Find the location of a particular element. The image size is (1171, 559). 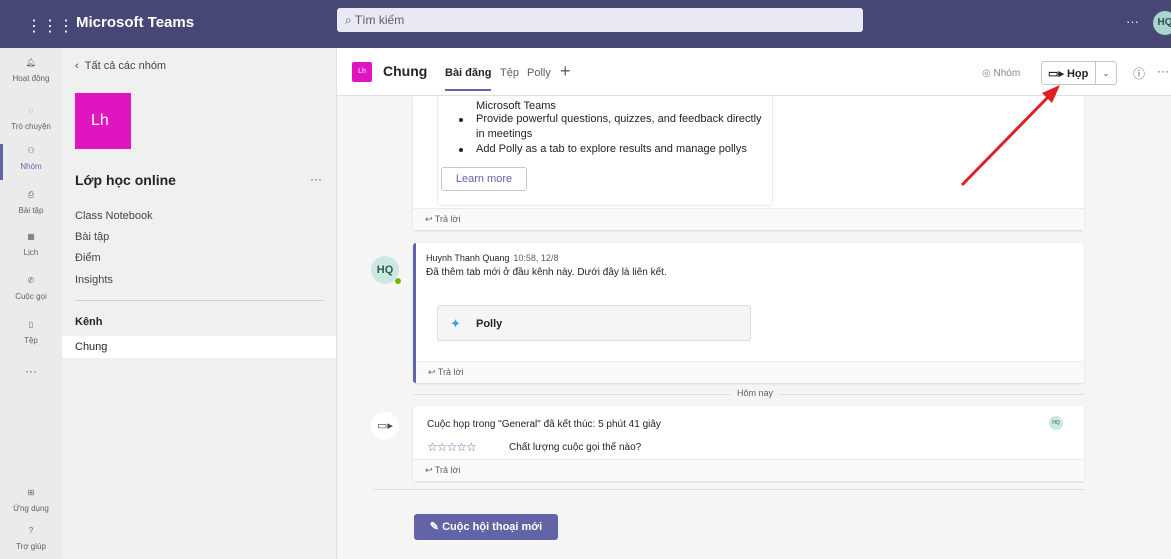

rail-item-activity: 🔔︎ Hoạt động is located at coordinates (31, 74).